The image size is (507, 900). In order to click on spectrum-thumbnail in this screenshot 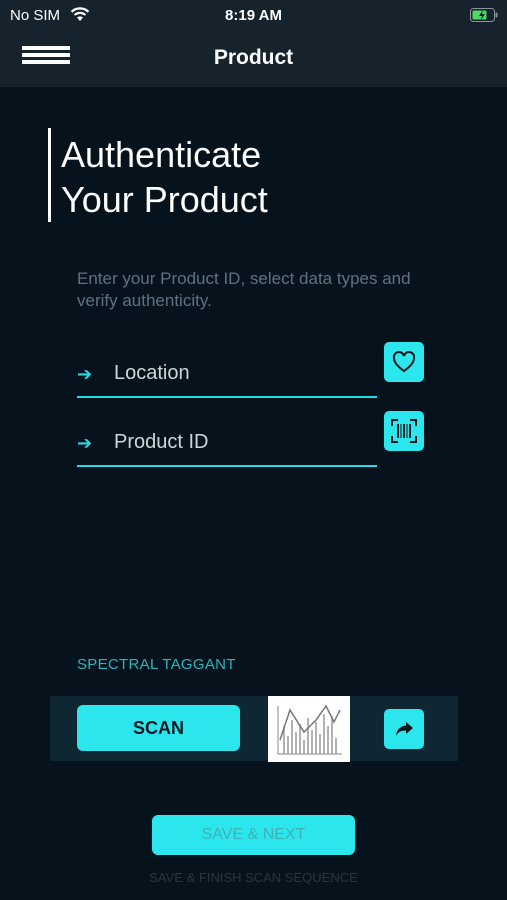, I will do `click(309, 729)`.